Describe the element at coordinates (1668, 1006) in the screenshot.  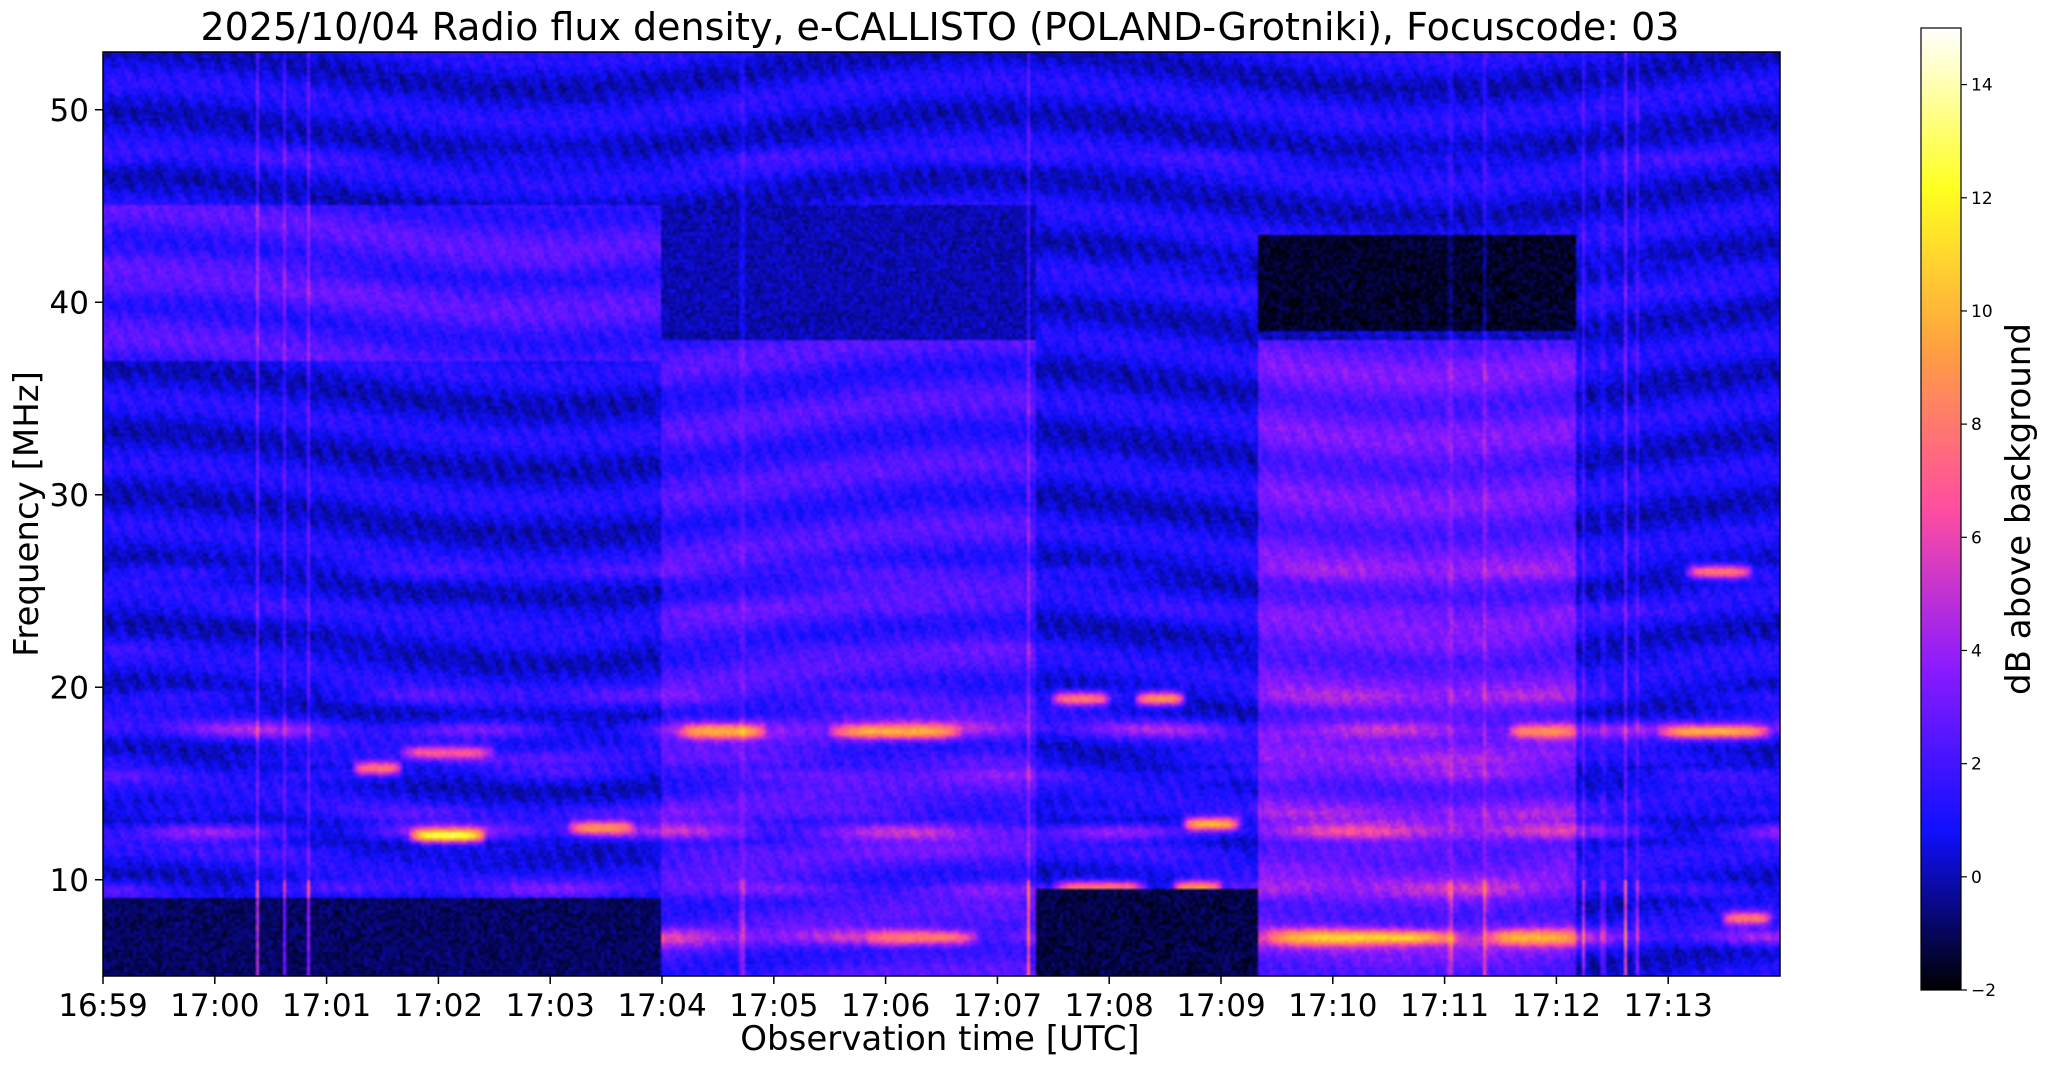
I see `x-tick-label: 17:13` at that location.